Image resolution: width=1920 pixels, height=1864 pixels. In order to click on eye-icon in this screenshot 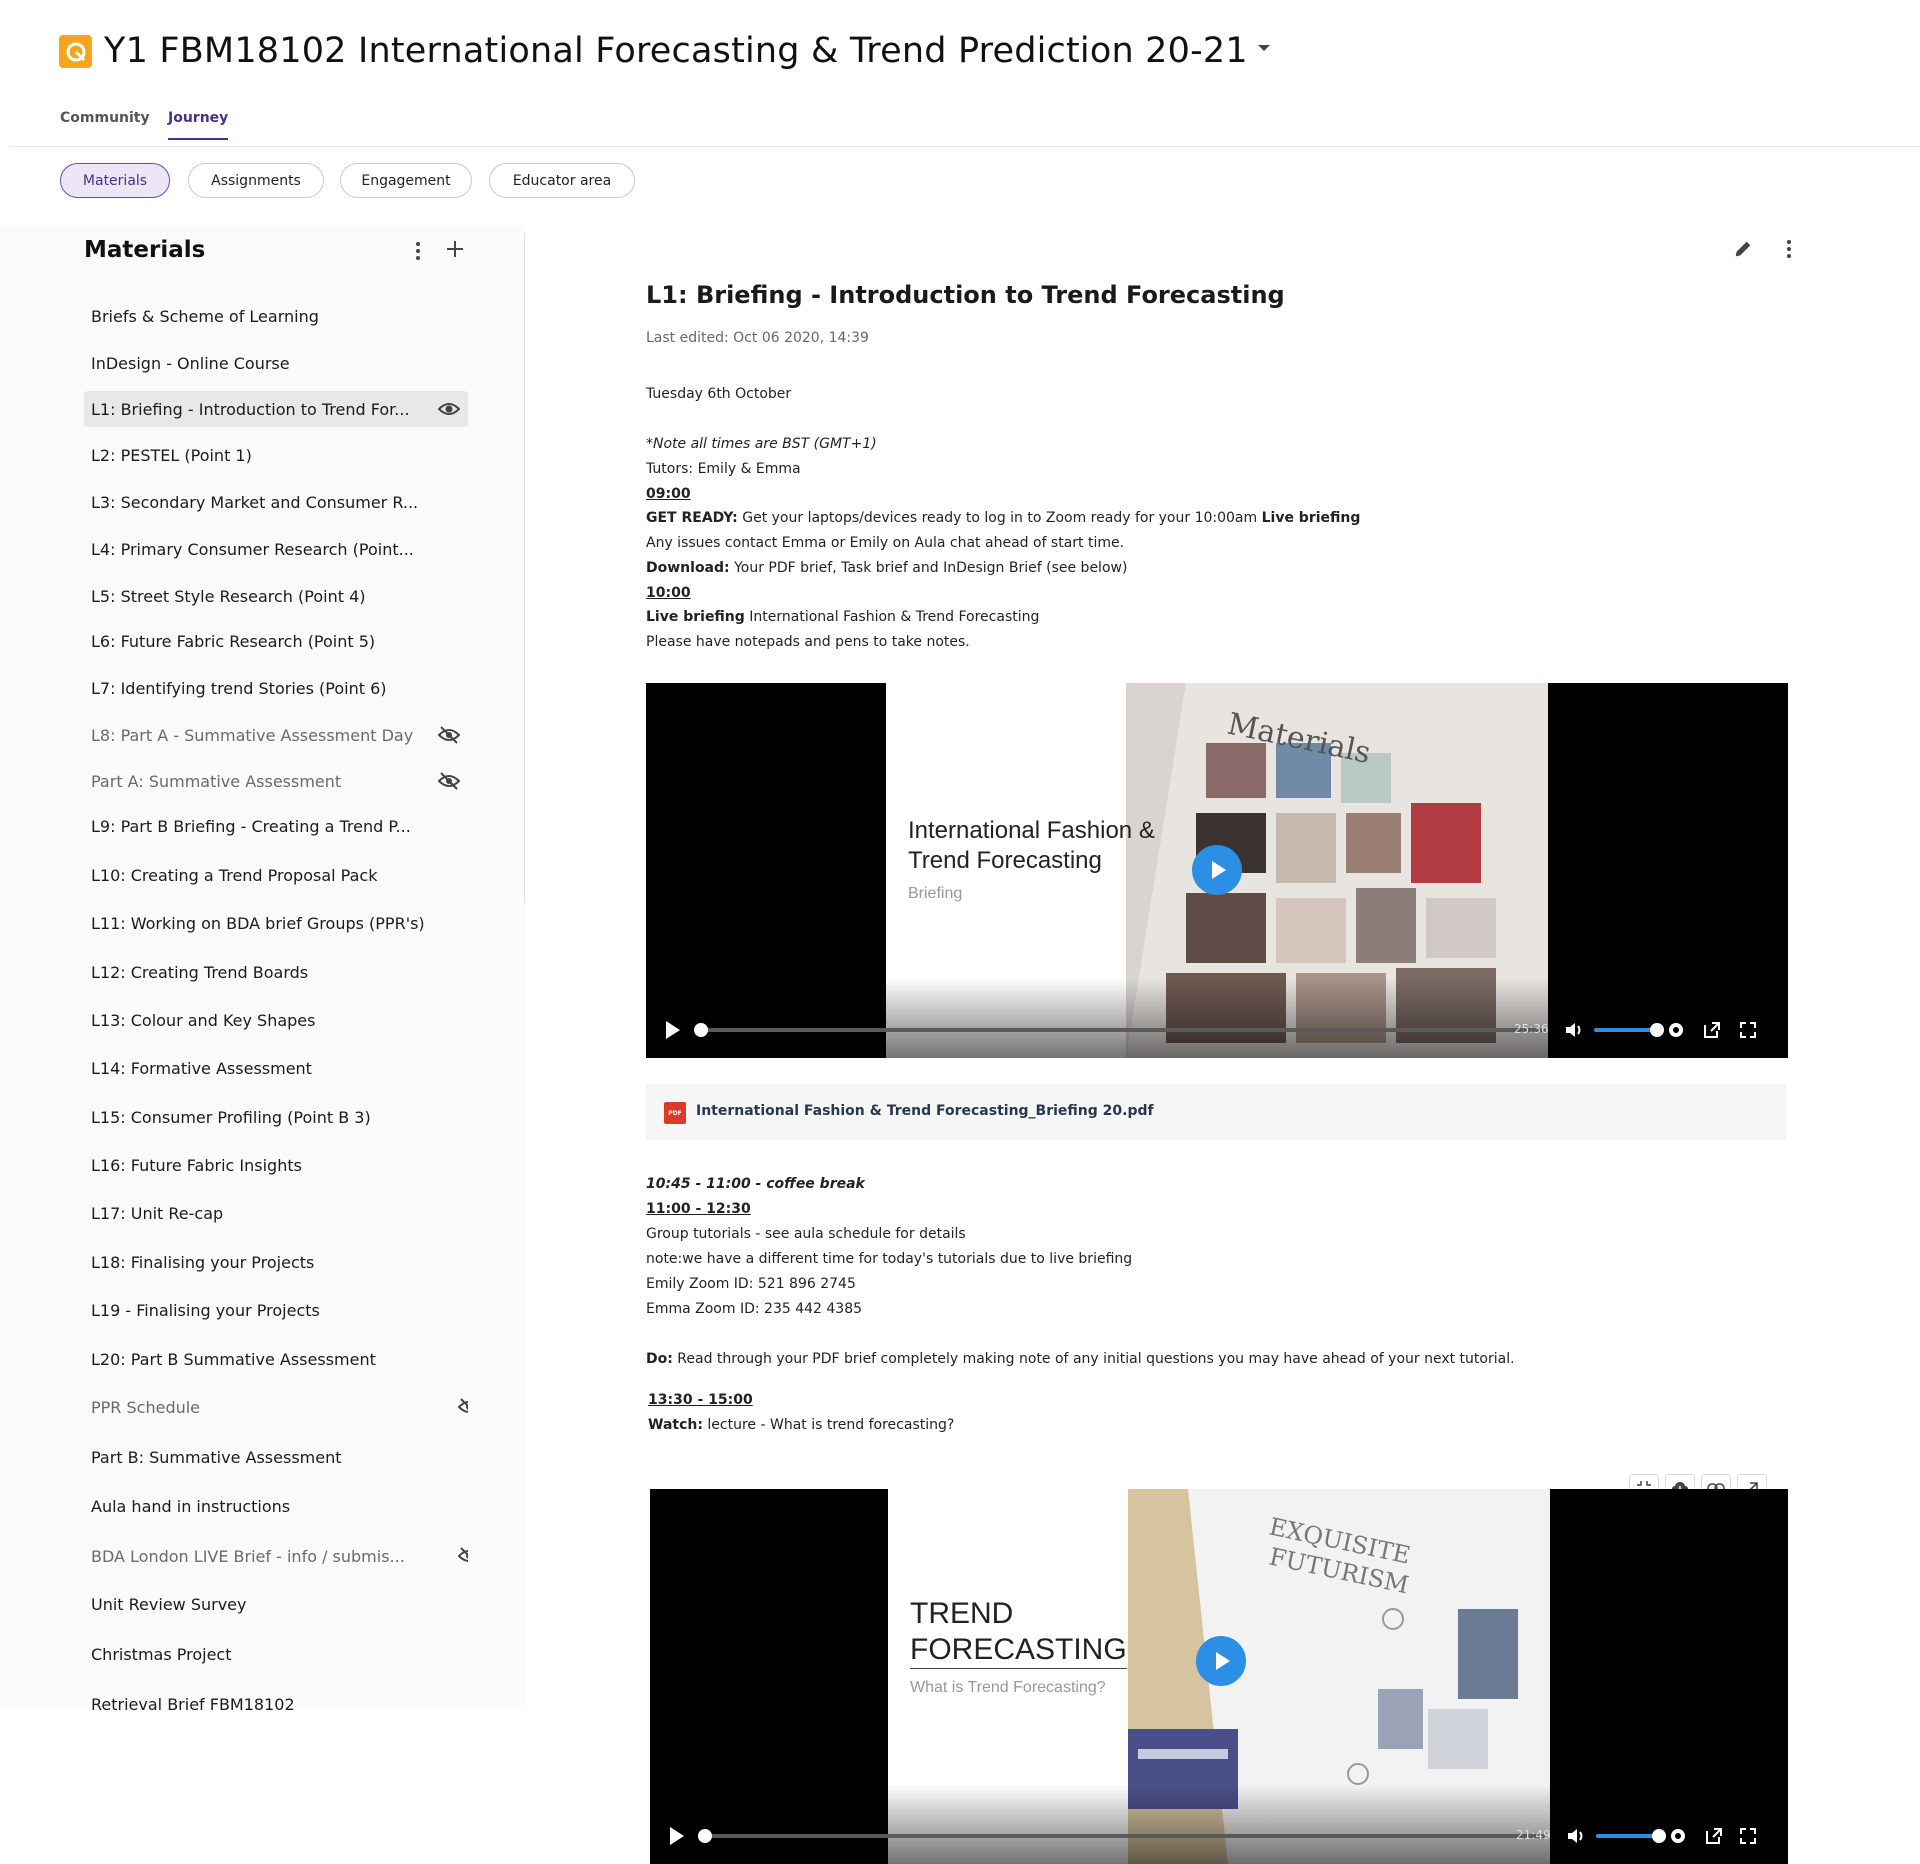, I will do `click(449, 409)`.